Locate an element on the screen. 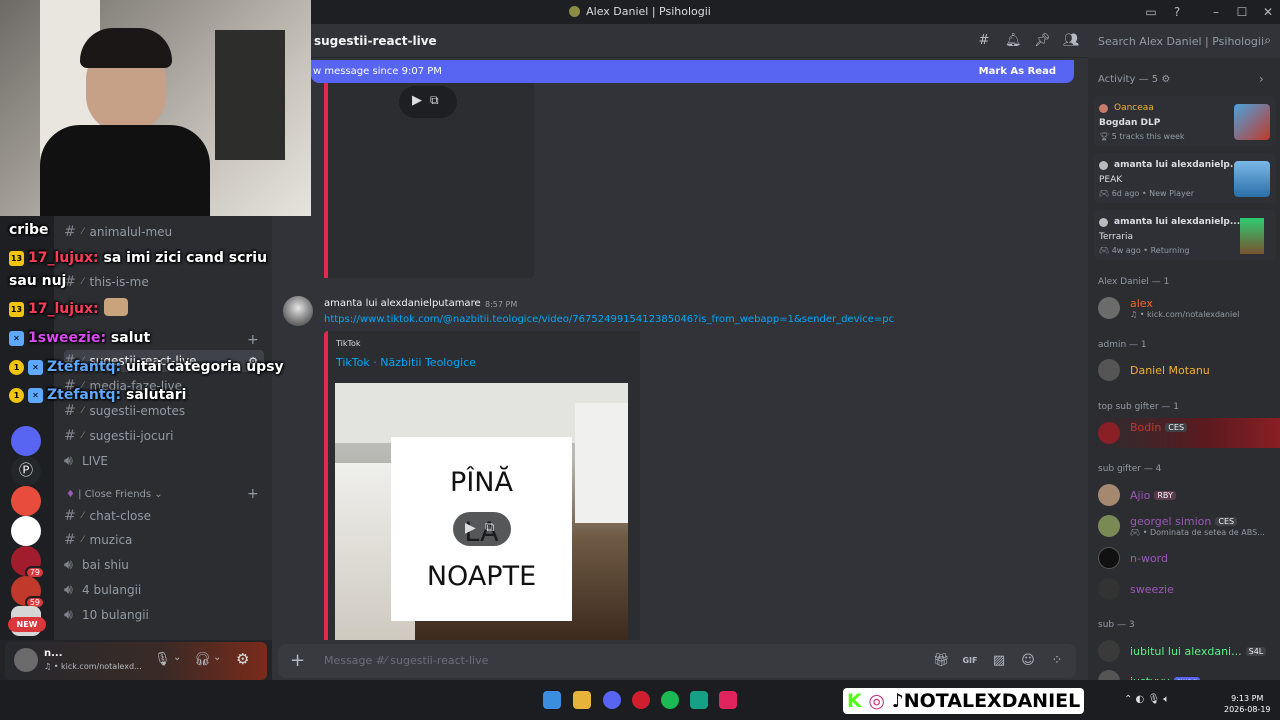 The image size is (1280, 720). maximize-button: ☐ is located at coordinates (1242, 12).